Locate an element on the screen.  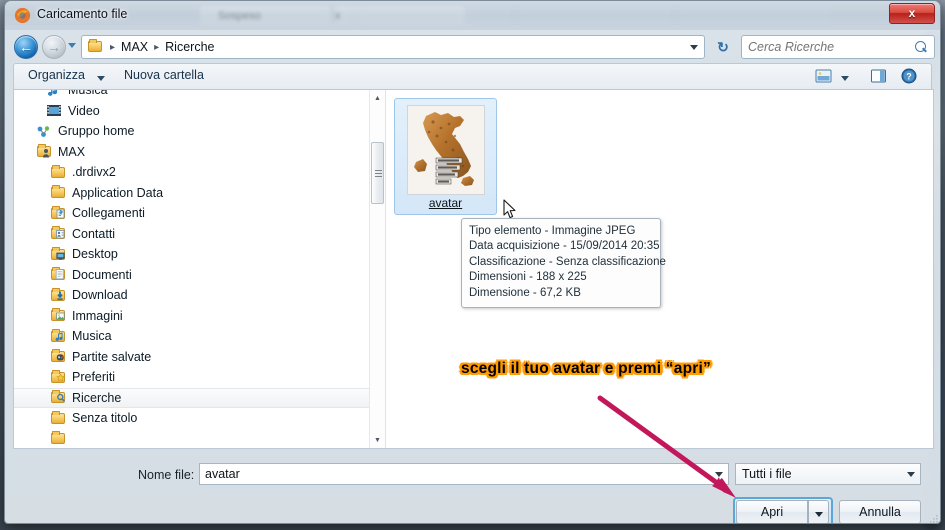
tree-item-preferiti: Preferiti is located at coordinates (192, 377).